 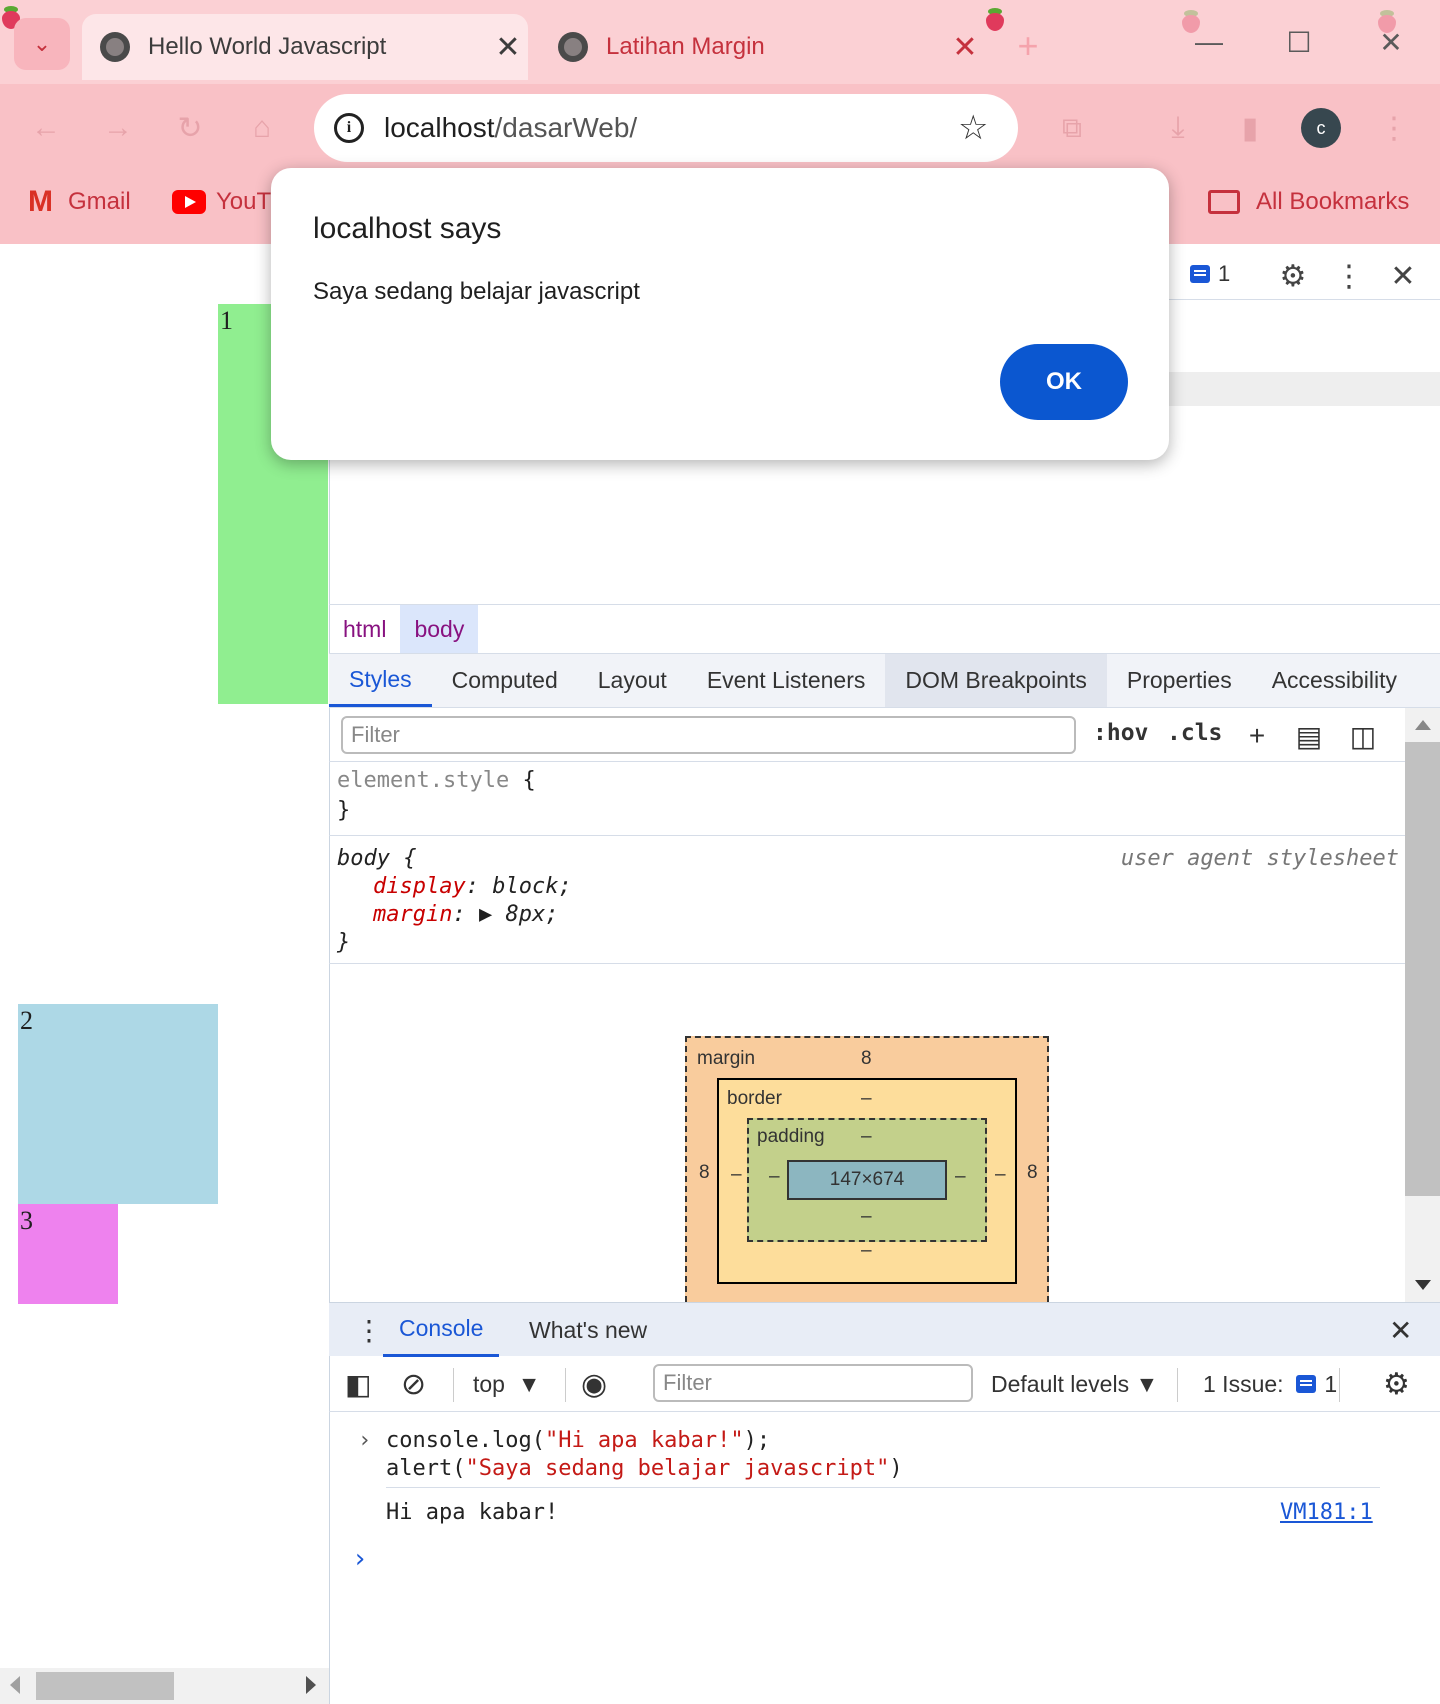 What do you see at coordinates (1396, 1384) in the screenshot?
I see `console-settings-gear-icon: ⚙` at bounding box center [1396, 1384].